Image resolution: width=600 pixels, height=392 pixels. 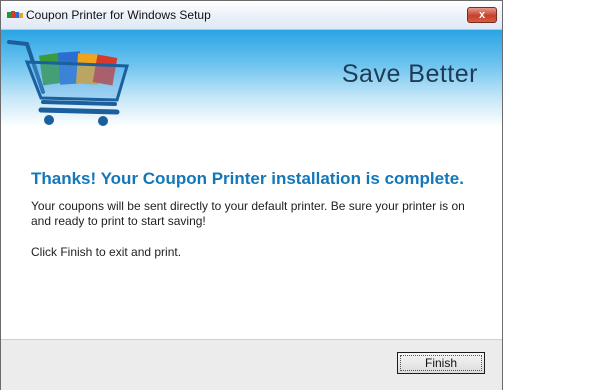 I want to click on app-icon, so click(x=15, y=14).